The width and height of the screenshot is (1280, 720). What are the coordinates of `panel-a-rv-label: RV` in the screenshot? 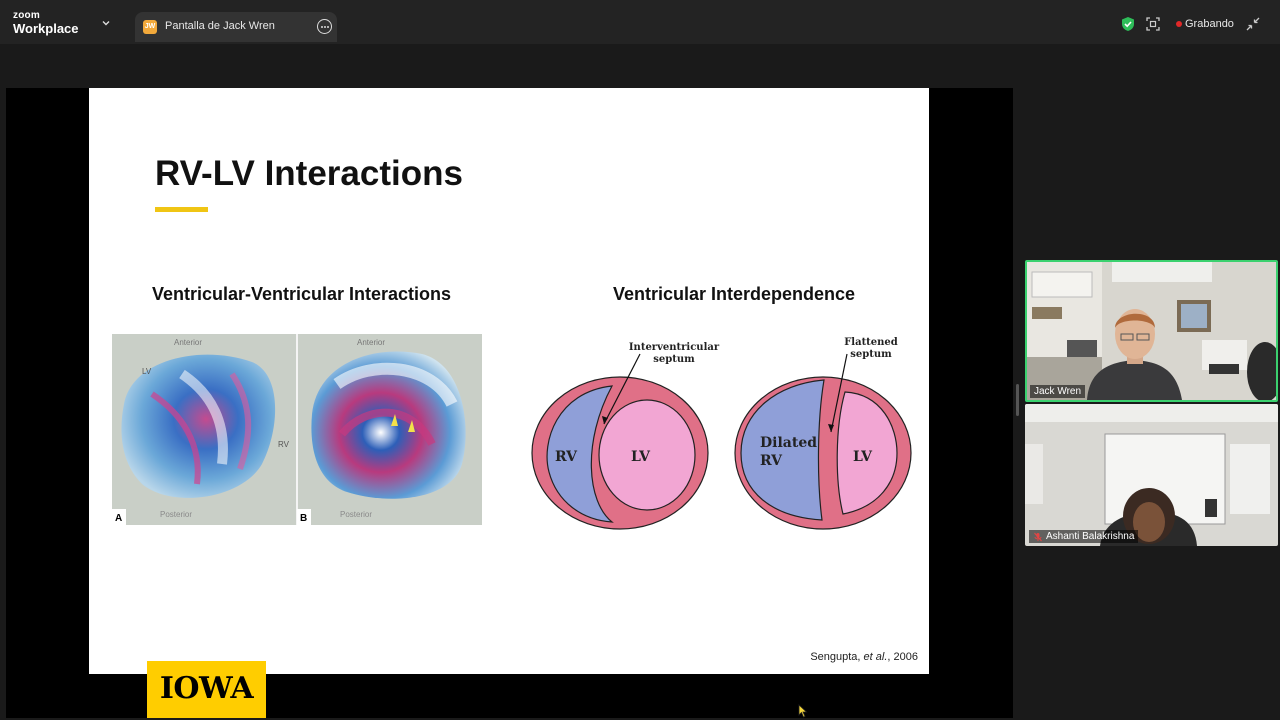 It's located at (284, 444).